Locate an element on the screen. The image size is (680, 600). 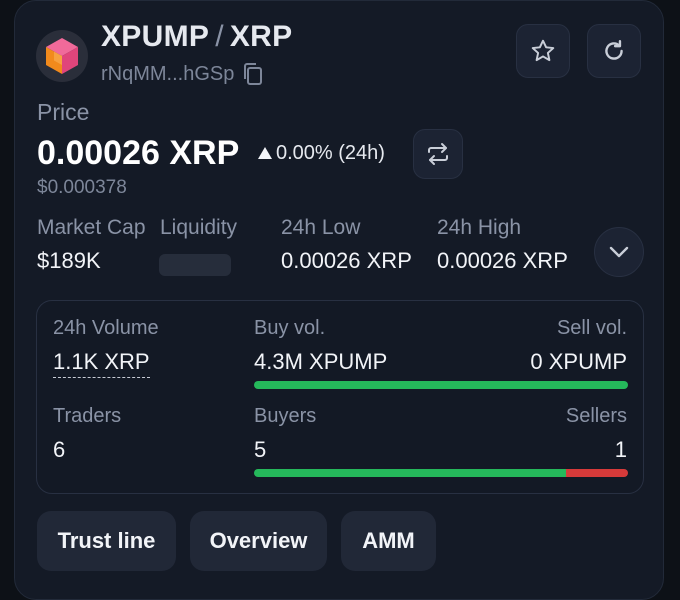
price-label: Price is located at coordinates (63, 112).